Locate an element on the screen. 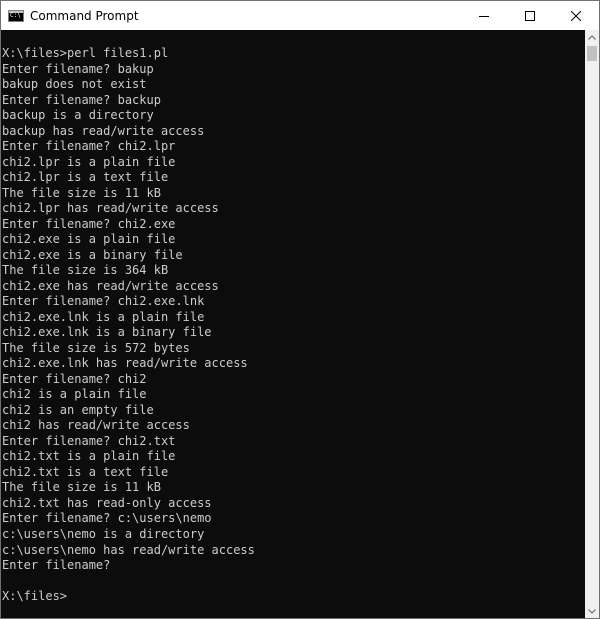  console-line: chi2.txt is a text file is located at coordinates (85, 471).